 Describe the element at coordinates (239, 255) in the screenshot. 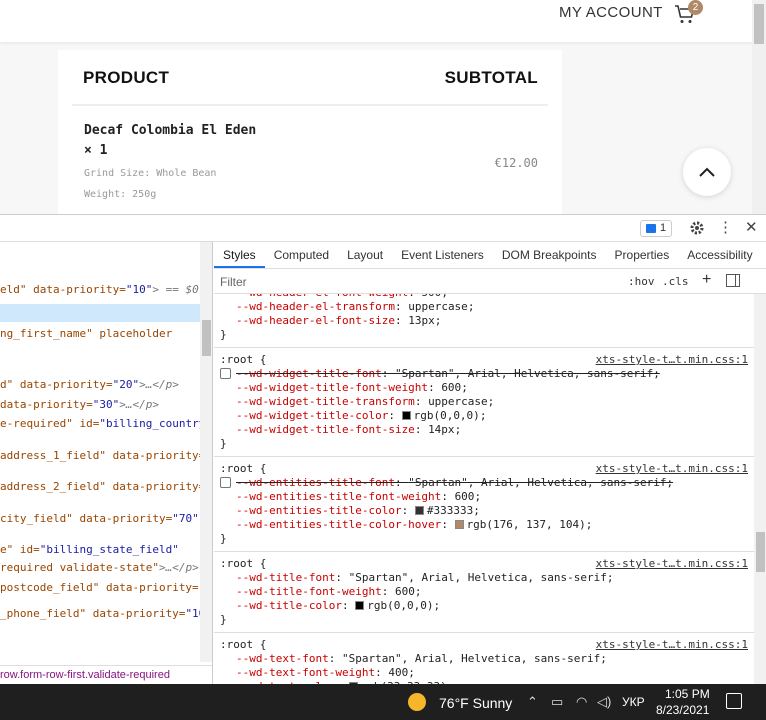

I see `tab-styles: Styles` at that location.